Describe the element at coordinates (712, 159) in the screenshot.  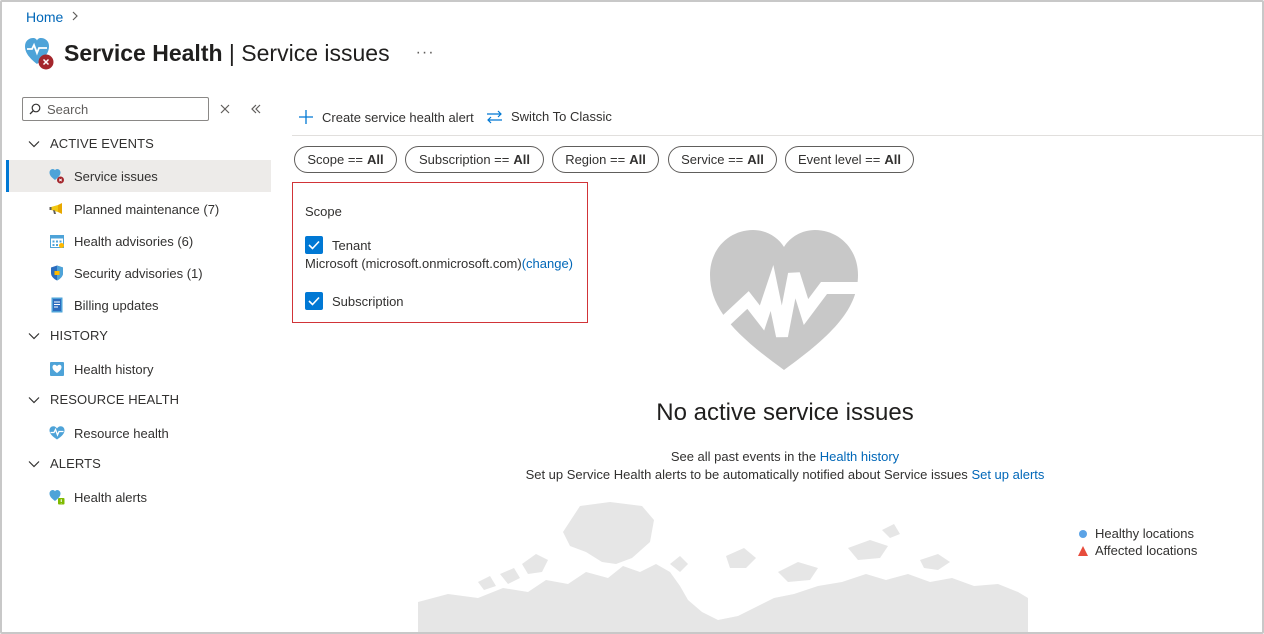
I see `filter-label: Service ==` at that location.